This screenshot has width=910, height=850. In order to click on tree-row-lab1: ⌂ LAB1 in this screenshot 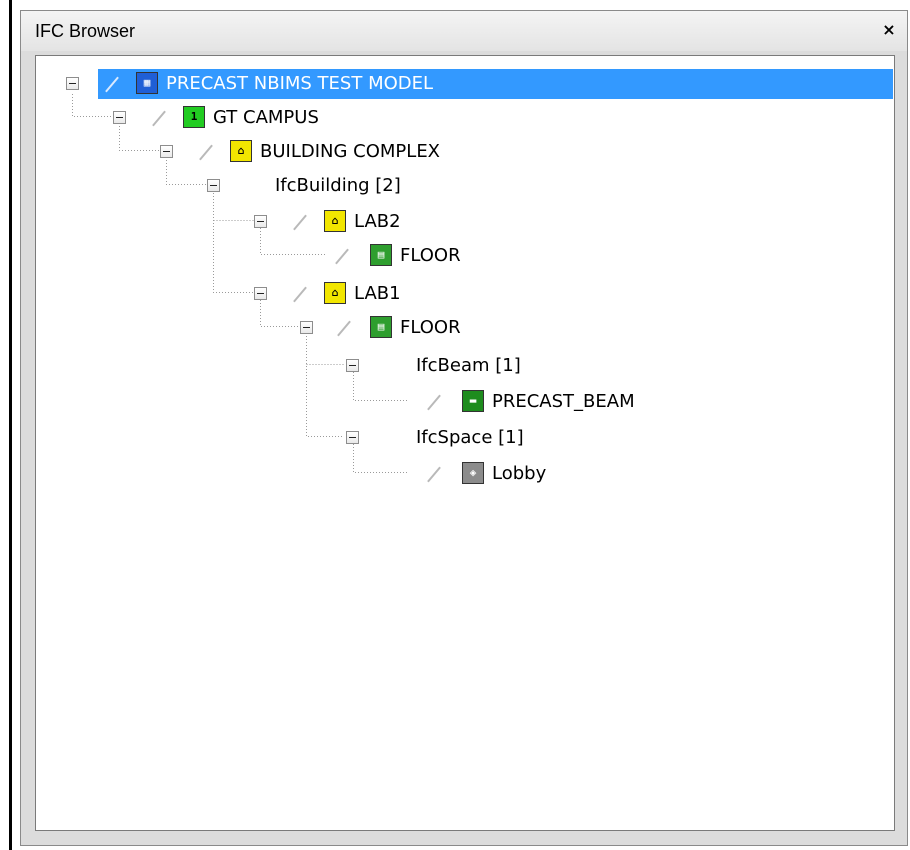, I will do `click(465, 294)`.